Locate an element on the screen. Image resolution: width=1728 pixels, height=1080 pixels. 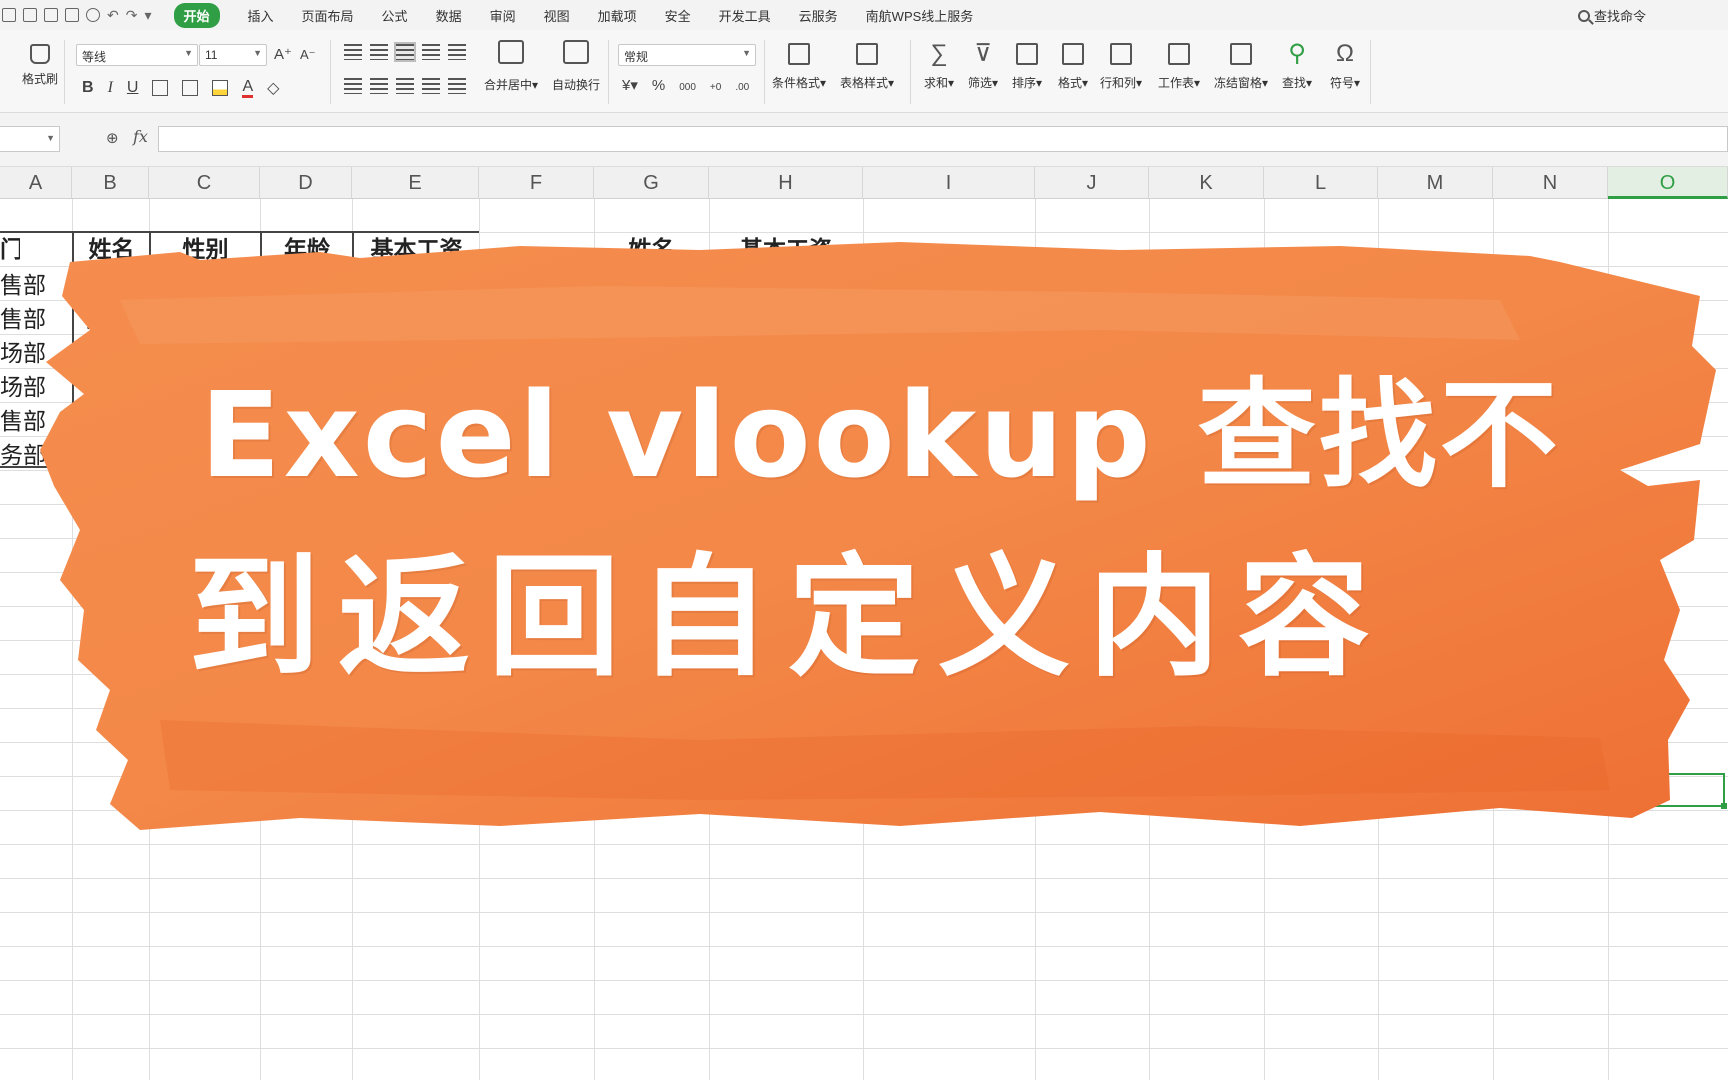
align-middle-icon is located at coordinates (379, 52).